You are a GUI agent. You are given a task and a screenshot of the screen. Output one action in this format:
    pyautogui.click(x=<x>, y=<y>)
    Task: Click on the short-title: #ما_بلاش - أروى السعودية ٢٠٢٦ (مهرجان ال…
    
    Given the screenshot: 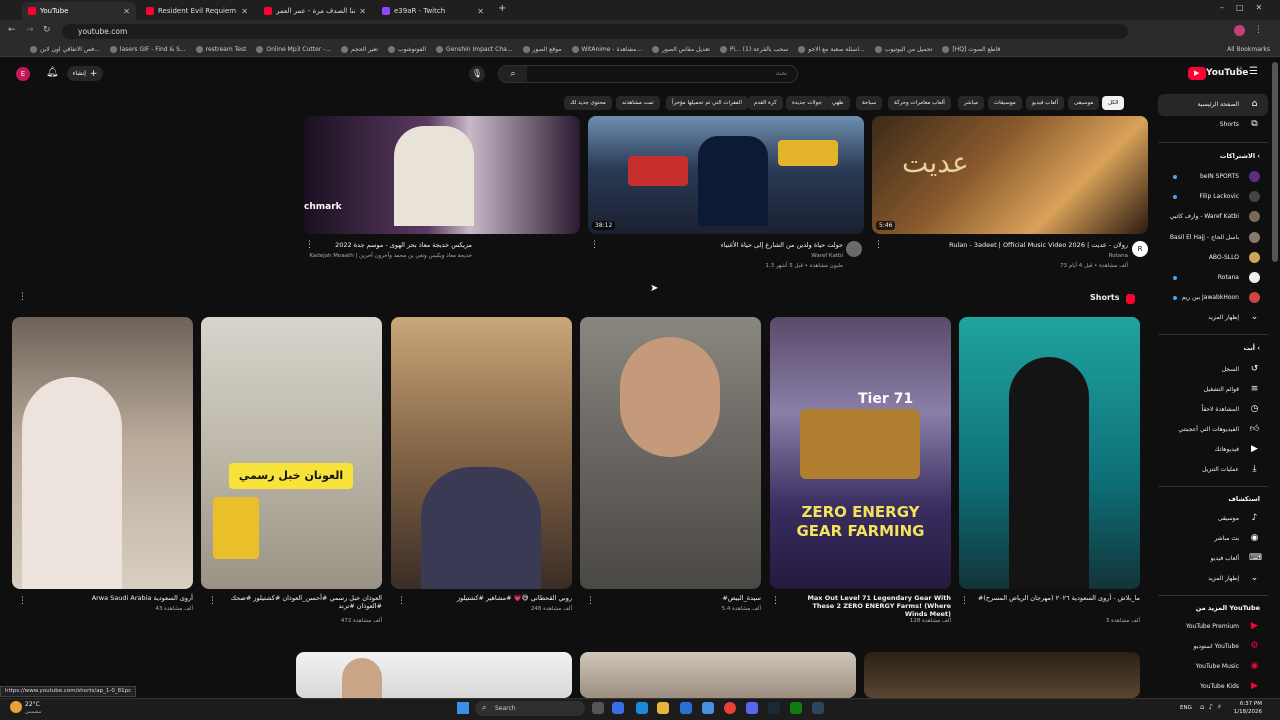 What is the action you would take?
    pyautogui.click(x=1059, y=598)
    